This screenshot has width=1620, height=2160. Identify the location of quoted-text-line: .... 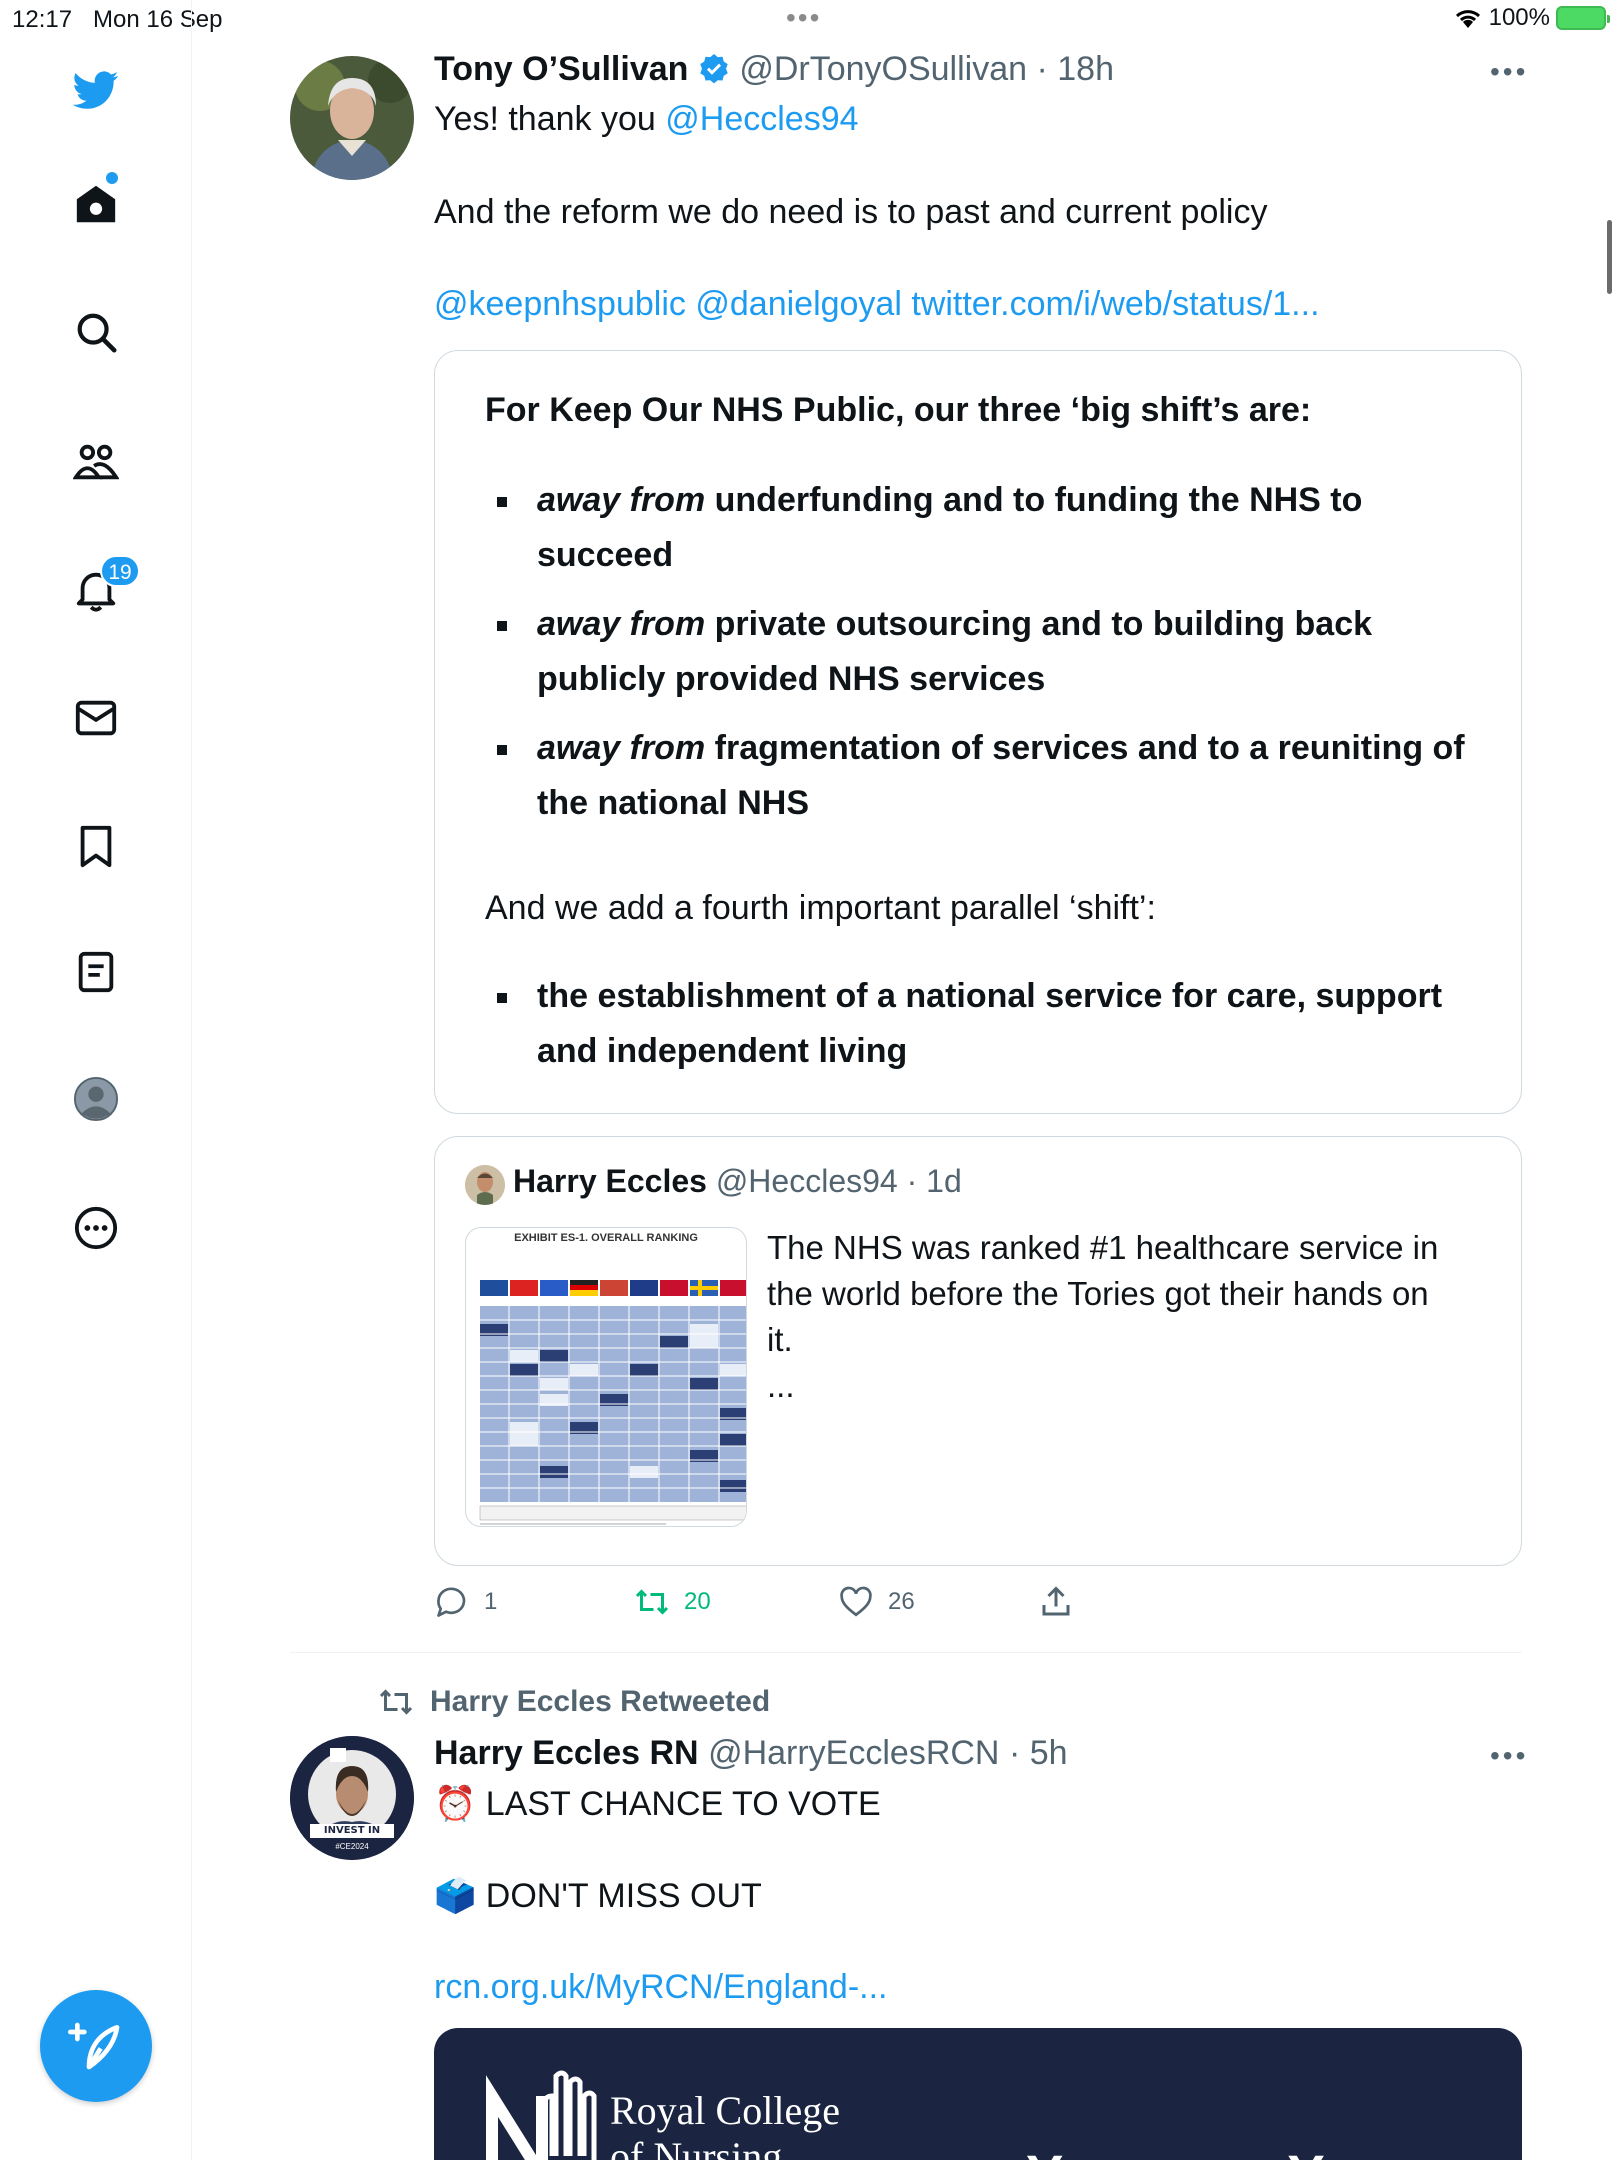
(781, 1385).